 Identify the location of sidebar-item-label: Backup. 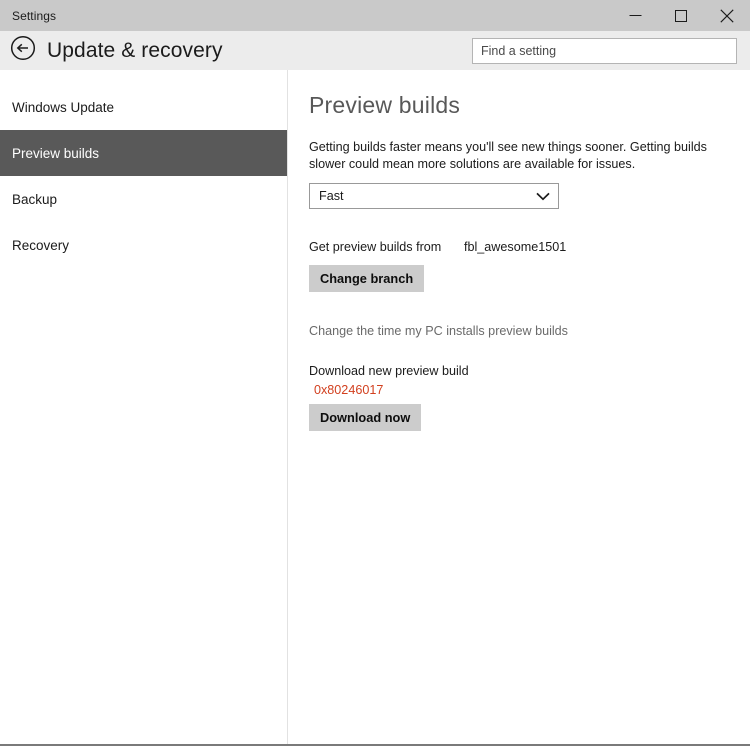
(35, 199).